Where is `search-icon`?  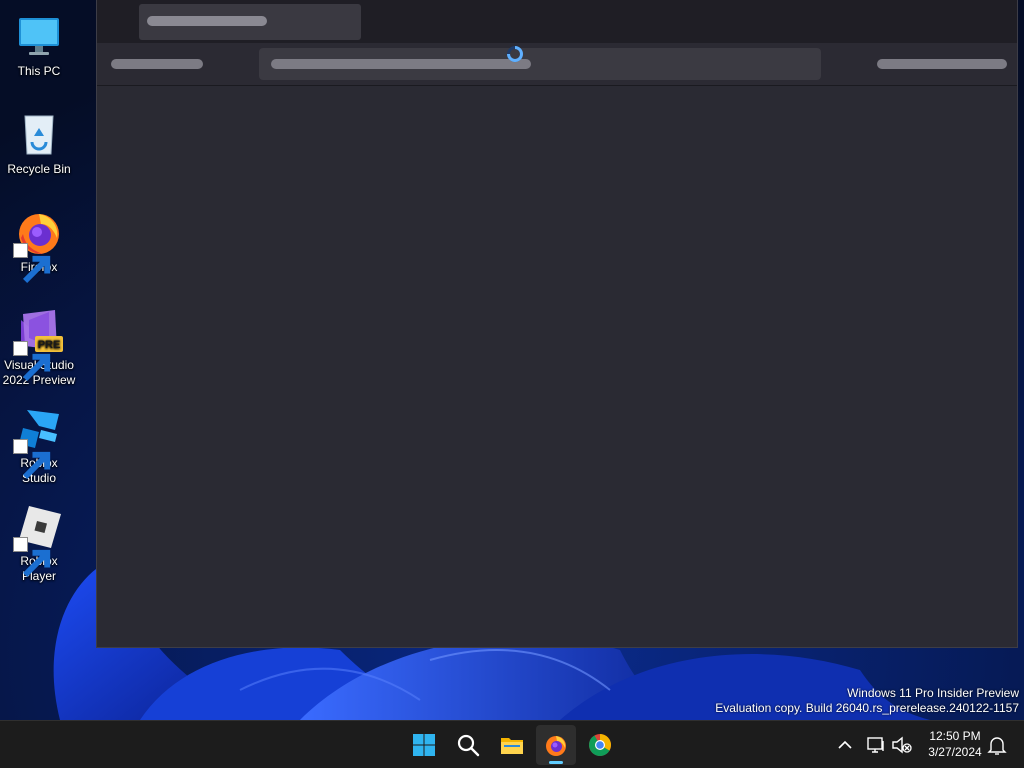
search-icon is located at coordinates (468, 745).